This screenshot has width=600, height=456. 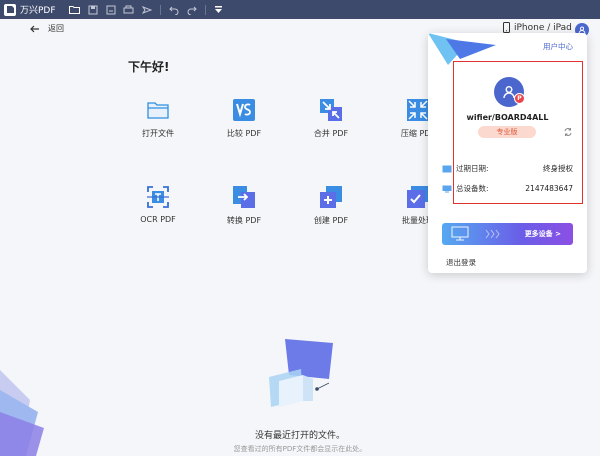 What do you see at coordinates (111, 9) in the screenshot?
I see `save-as-icon` at bounding box center [111, 9].